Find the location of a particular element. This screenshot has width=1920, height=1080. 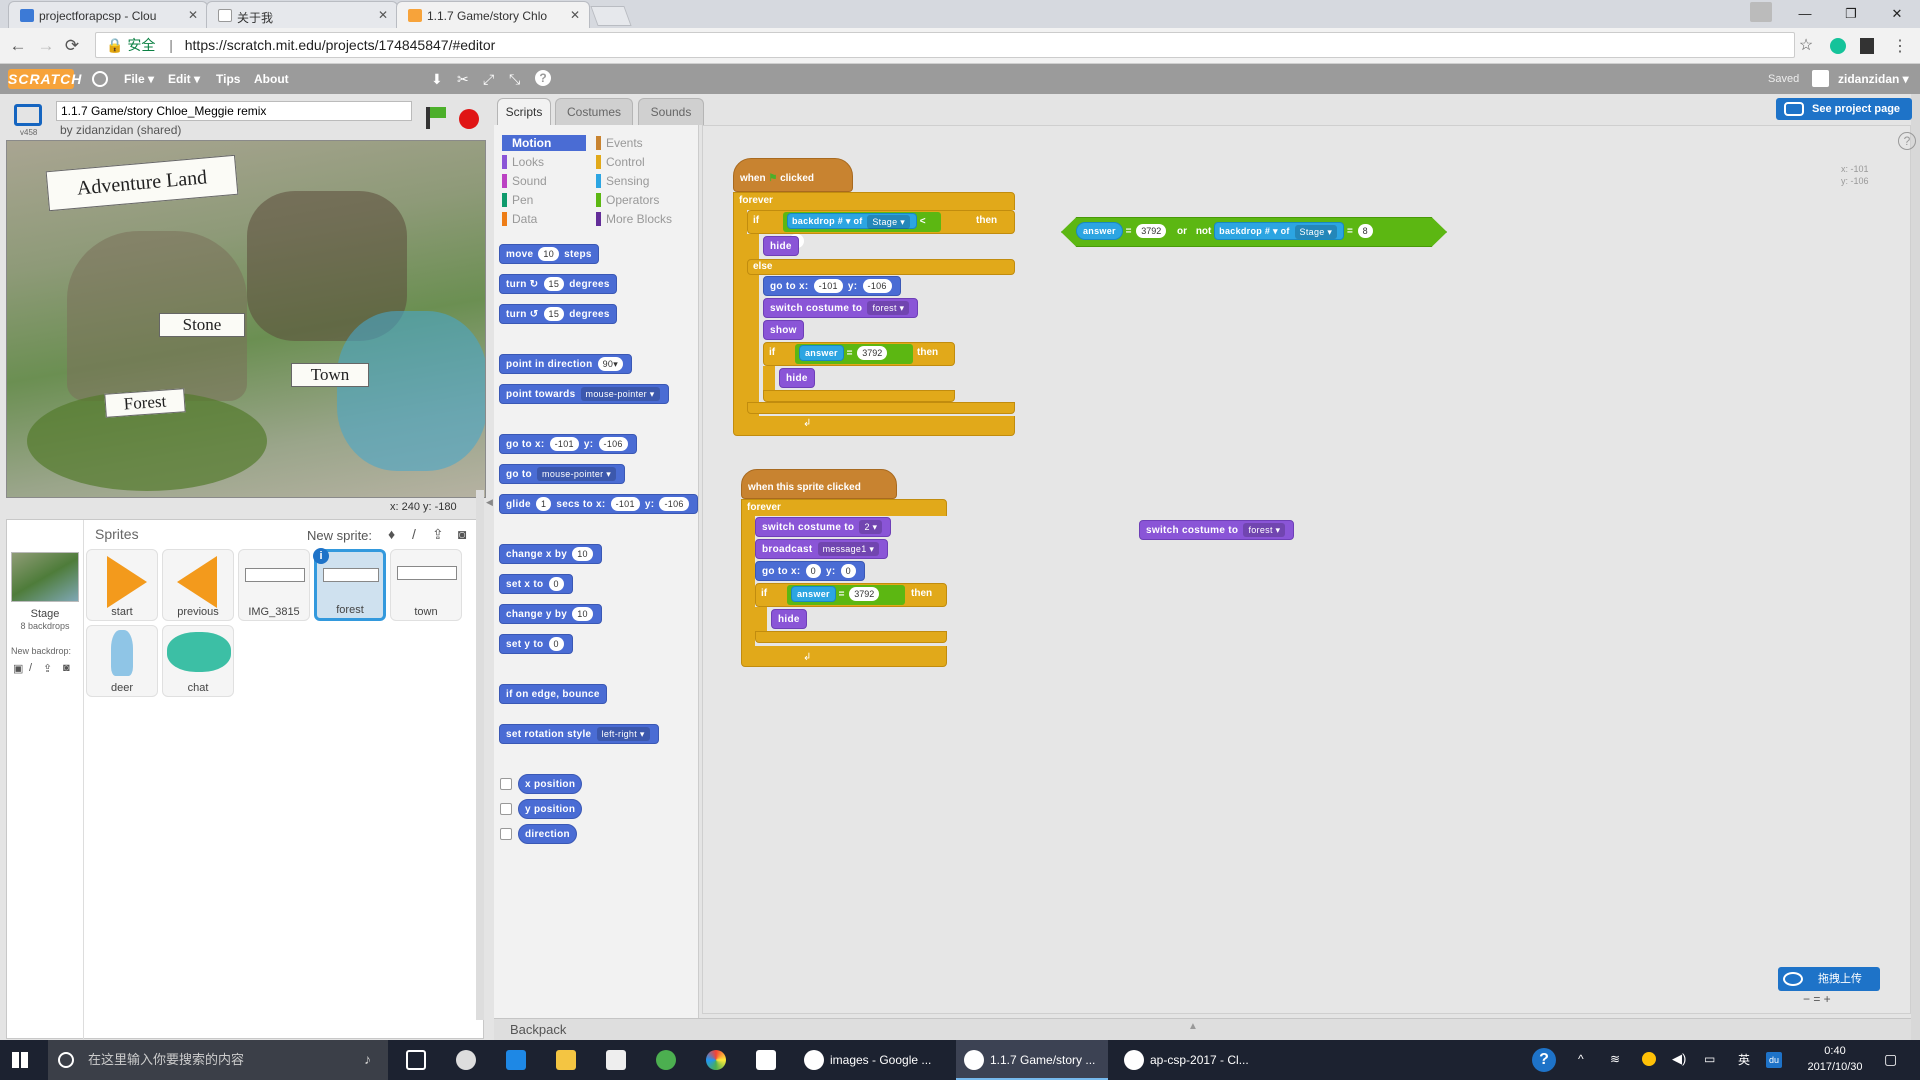

category-sensing: Sensing is located at coordinates (642, 181).